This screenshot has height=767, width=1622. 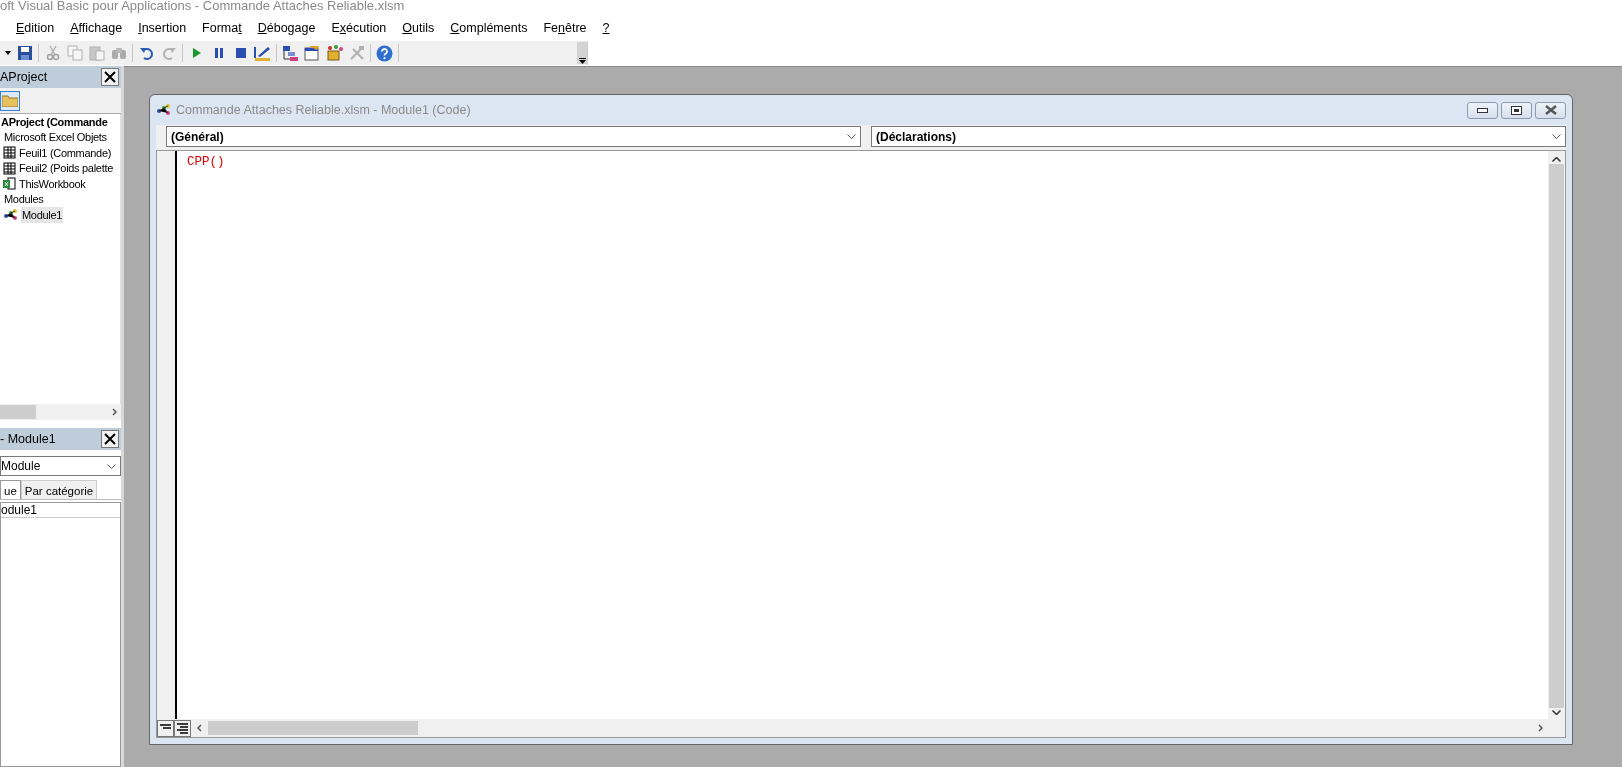 What do you see at coordinates (323, 110) in the screenshot?
I see `window-title: Commande Attaches Reliable.xlsm - Module1 (Code)` at bounding box center [323, 110].